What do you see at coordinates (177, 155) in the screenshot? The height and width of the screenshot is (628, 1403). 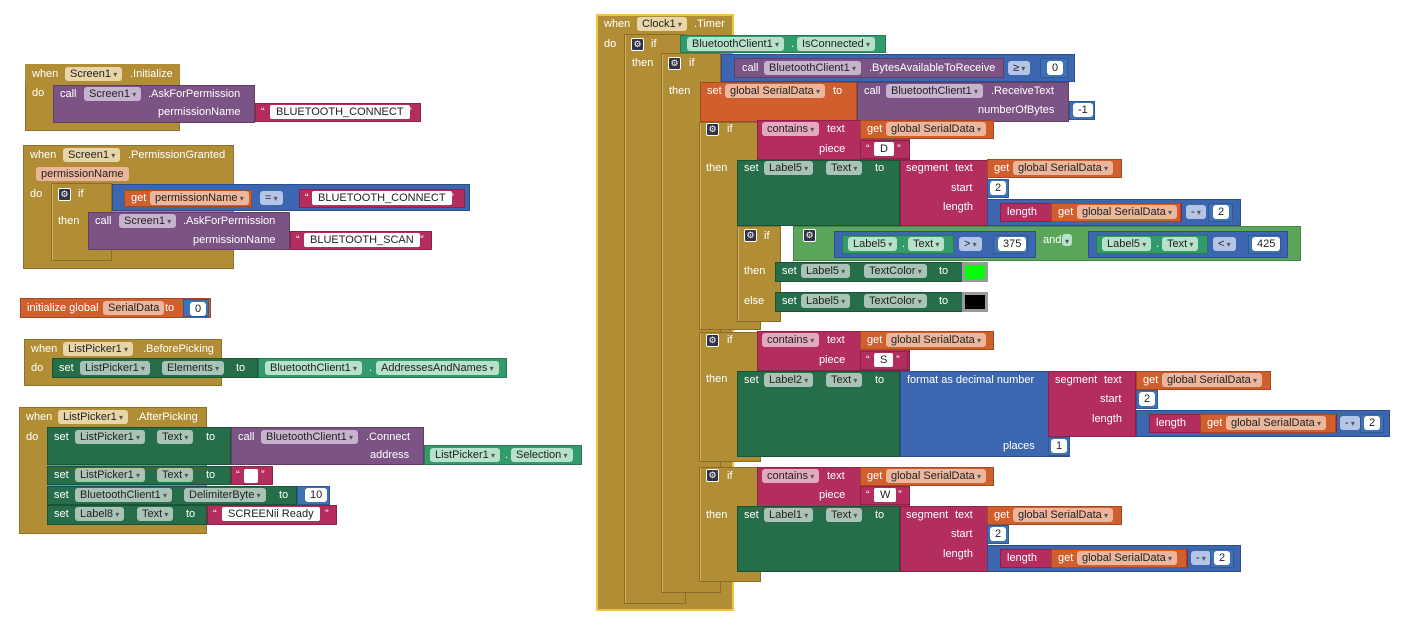 I see `event-permissiongranted: .PermissionGranted` at bounding box center [177, 155].